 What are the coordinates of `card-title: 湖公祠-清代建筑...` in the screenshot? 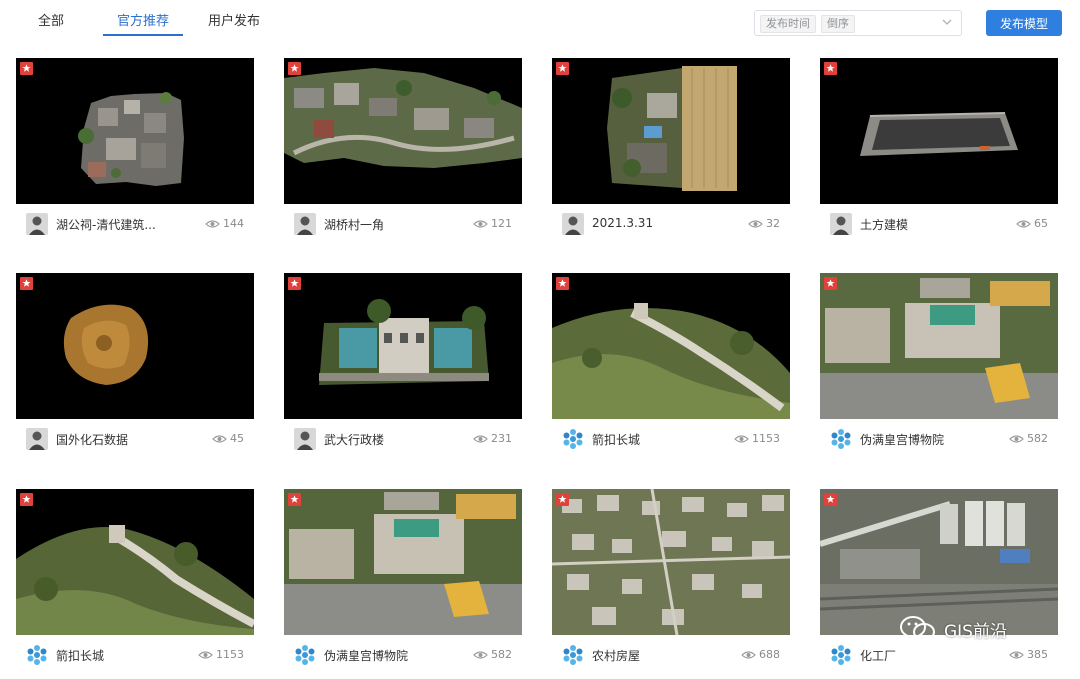 It's located at (116, 224).